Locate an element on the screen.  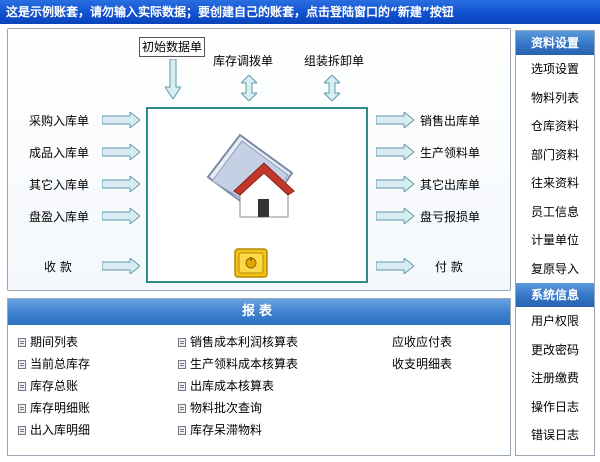
loss-scrap-link: 盘亏报损单 is located at coordinates (450, 216).